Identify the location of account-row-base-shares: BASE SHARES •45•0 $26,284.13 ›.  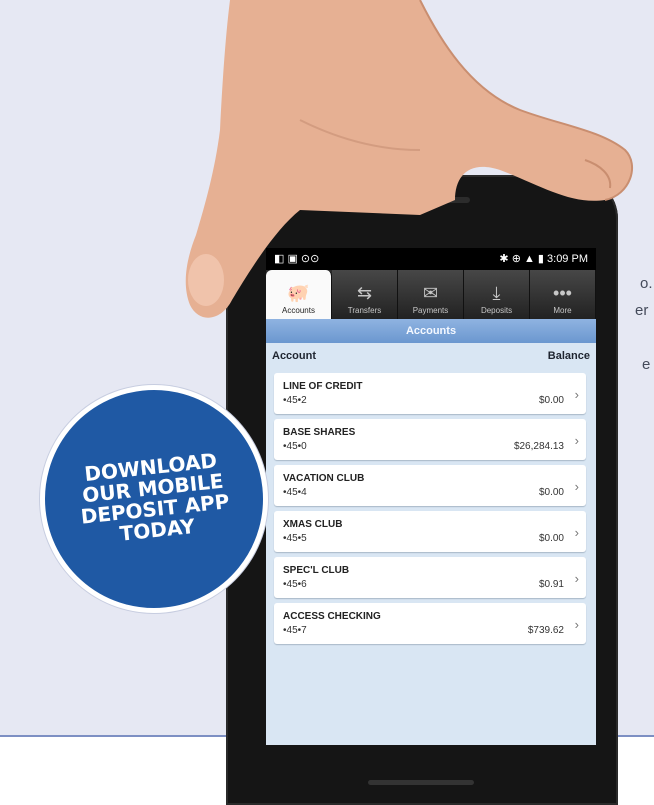
(430, 439).